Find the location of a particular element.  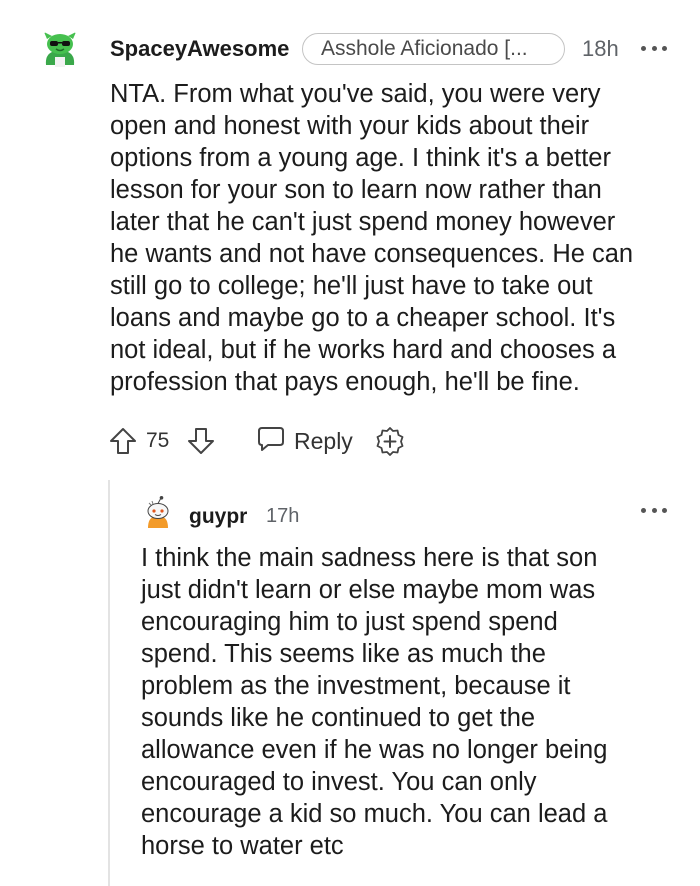

arrow-up-icon is located at coordinates (123, 443).